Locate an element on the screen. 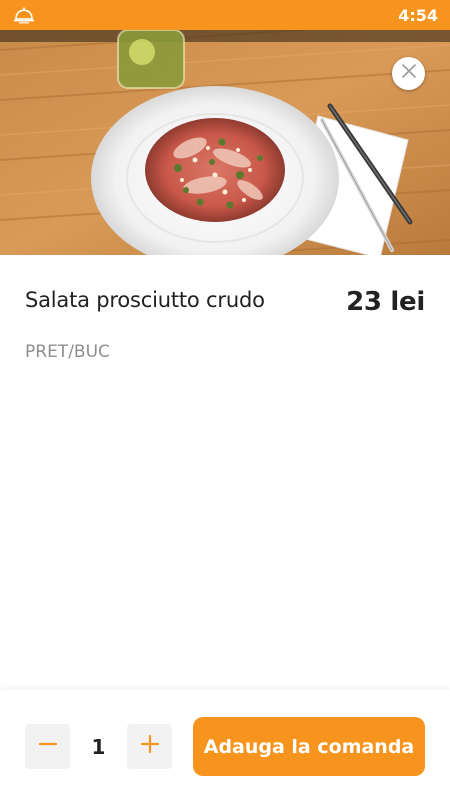  close-icon is located at coordinates (409, 73).